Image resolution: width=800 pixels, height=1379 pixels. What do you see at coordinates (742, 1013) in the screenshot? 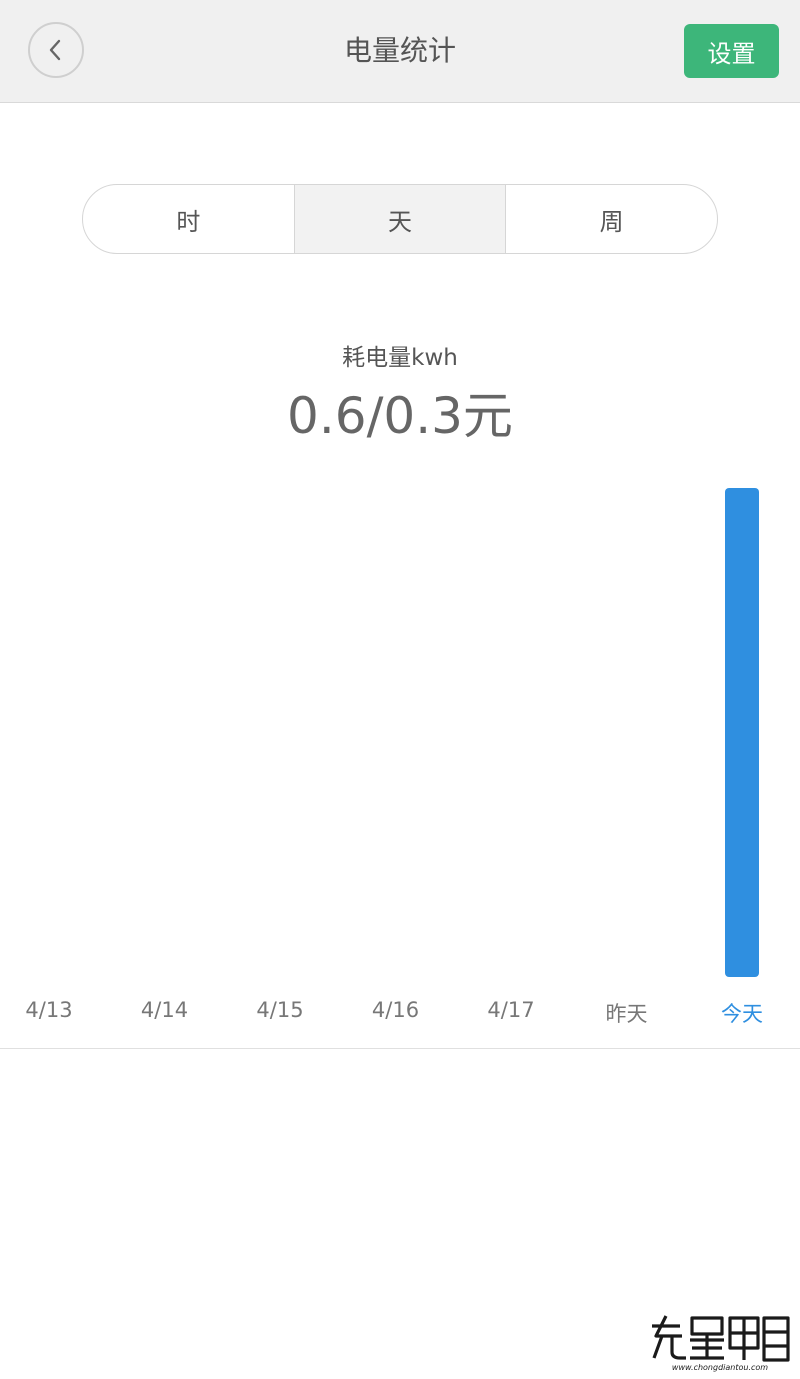
I see `x-label-7: 今天` at bounding box center [742, 1013].